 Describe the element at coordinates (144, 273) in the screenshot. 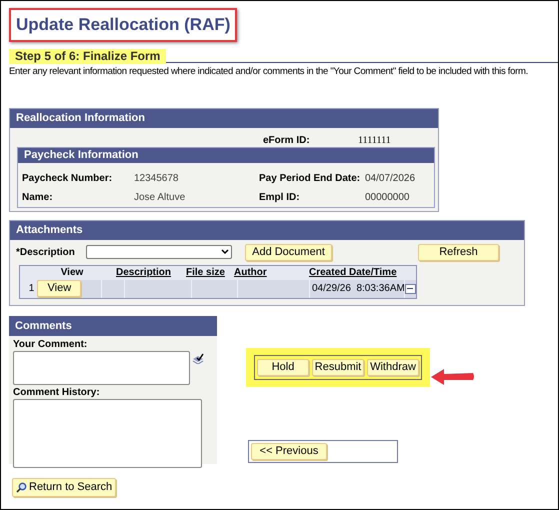

I see `column-header: Description` at that location.